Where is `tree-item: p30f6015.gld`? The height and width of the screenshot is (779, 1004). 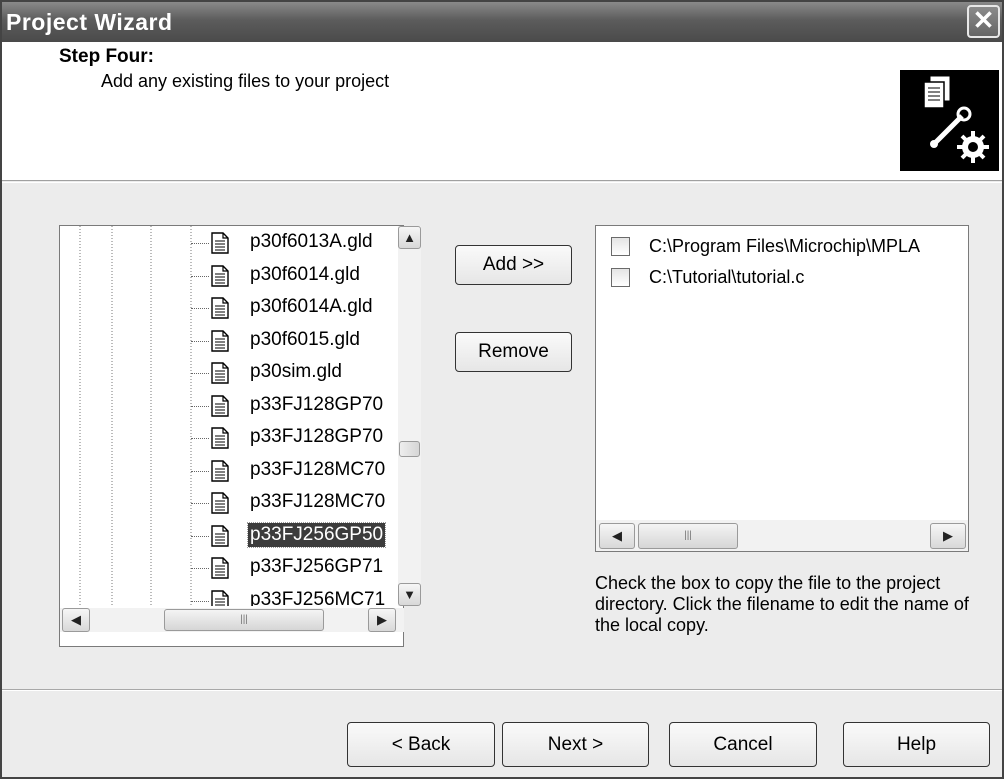 tree-item: p30f6015.gld is located at coordinates (229, 341).